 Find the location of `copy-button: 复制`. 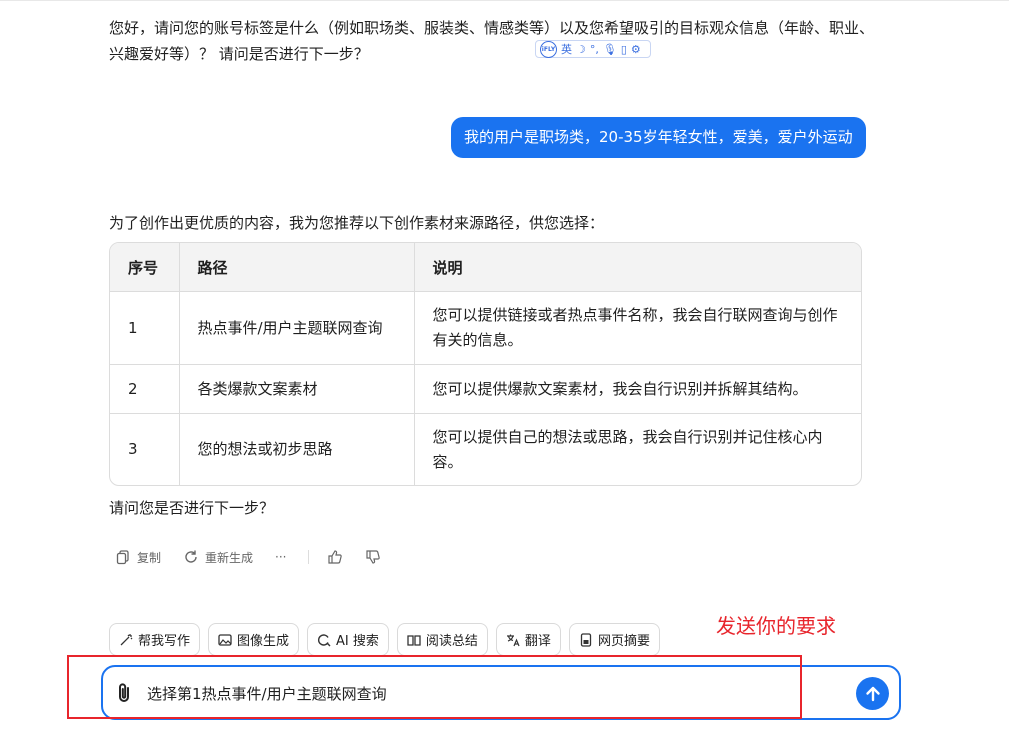

copy-button: 复制 is located at coordinates (138, 557).